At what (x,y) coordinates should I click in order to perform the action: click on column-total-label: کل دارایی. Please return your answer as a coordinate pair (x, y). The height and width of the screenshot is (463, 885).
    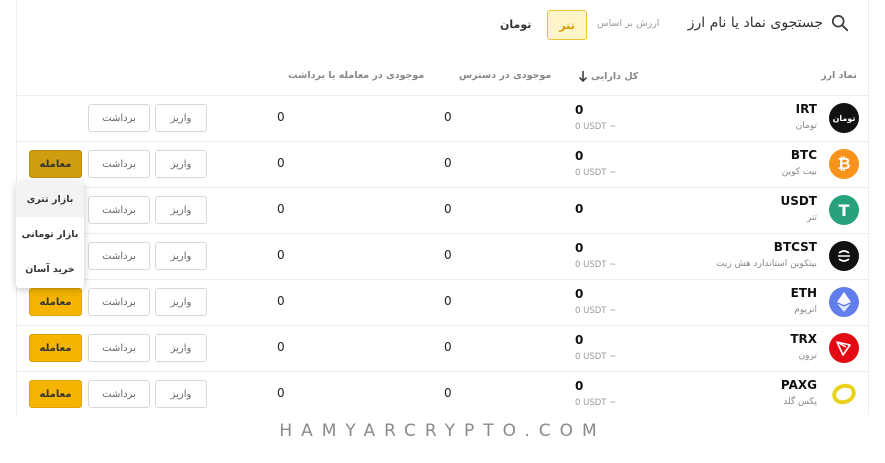
    Looking at the image, I should click on (615, 76).